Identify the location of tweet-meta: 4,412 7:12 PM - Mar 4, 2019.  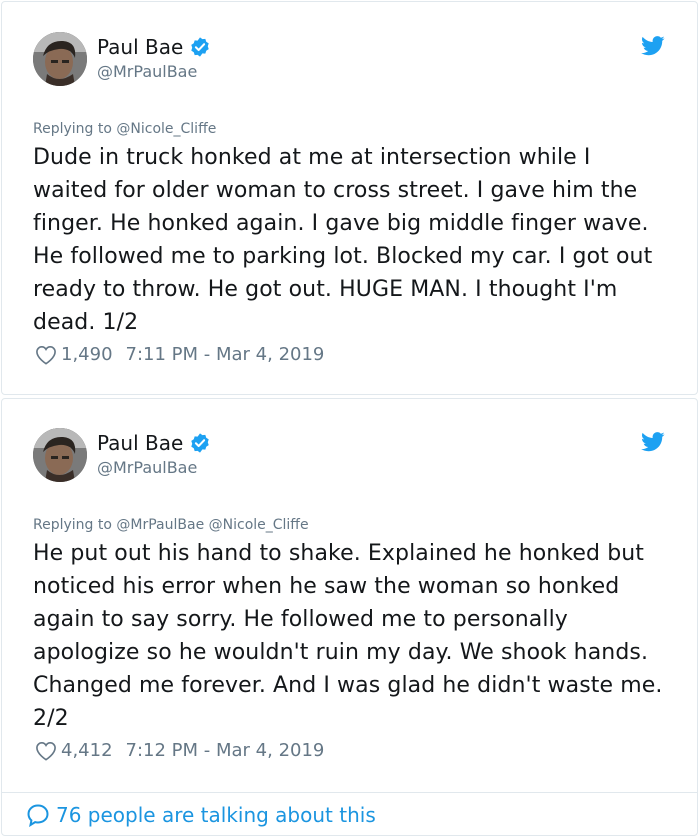
(179, 750).